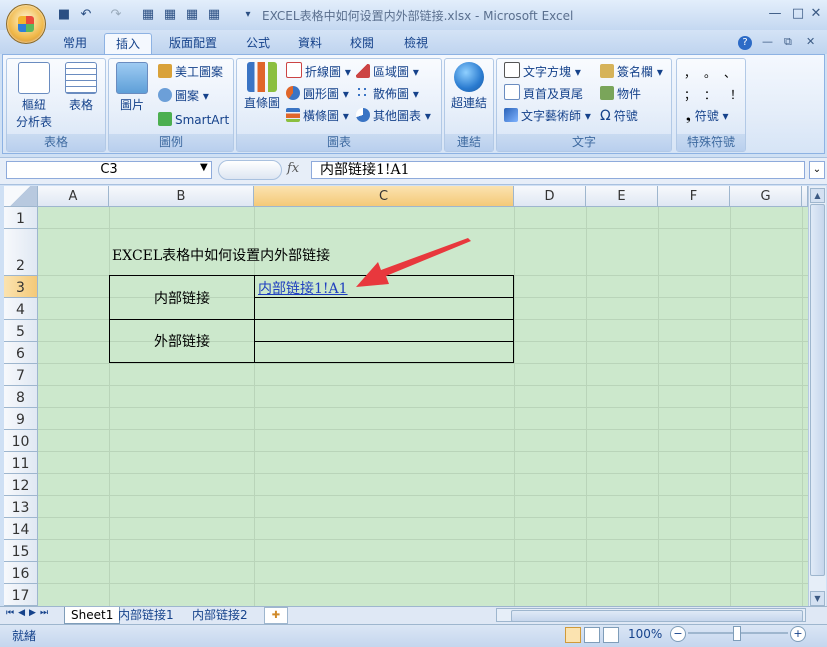 This screenshot has height=647, width=827. What do you see at coordinates (21, 397) in the screenshot?
I see `row-header-8: 8` at bounding box center [21, 397].